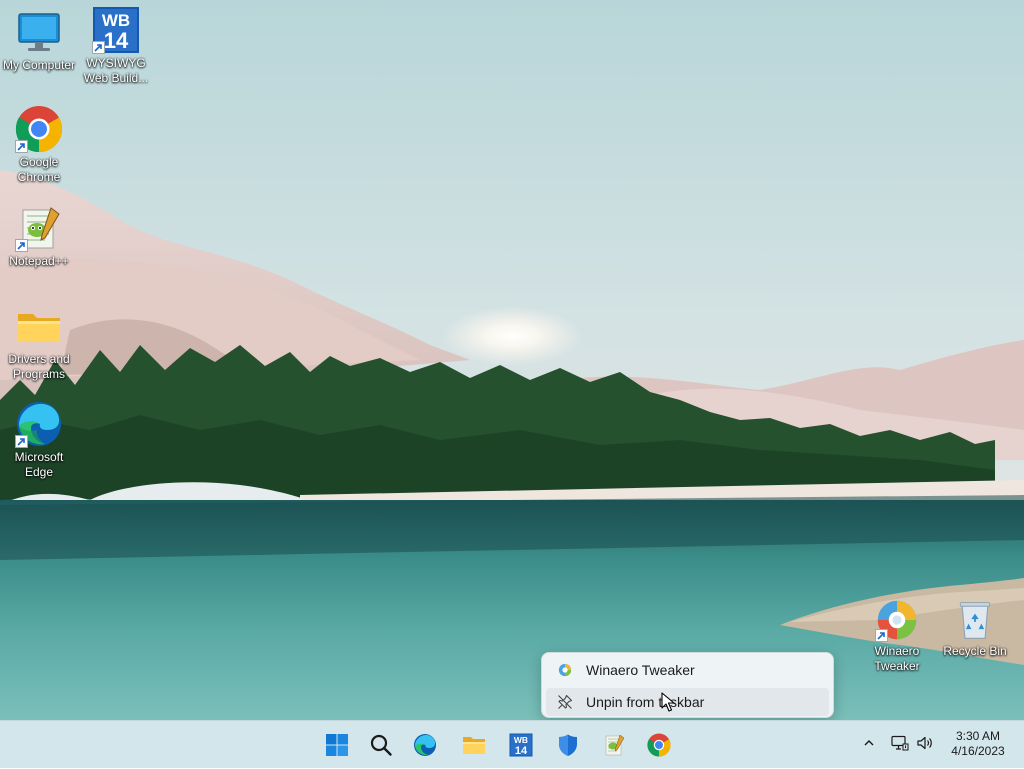  I want to click on tray-network-button, so click(900, 745).